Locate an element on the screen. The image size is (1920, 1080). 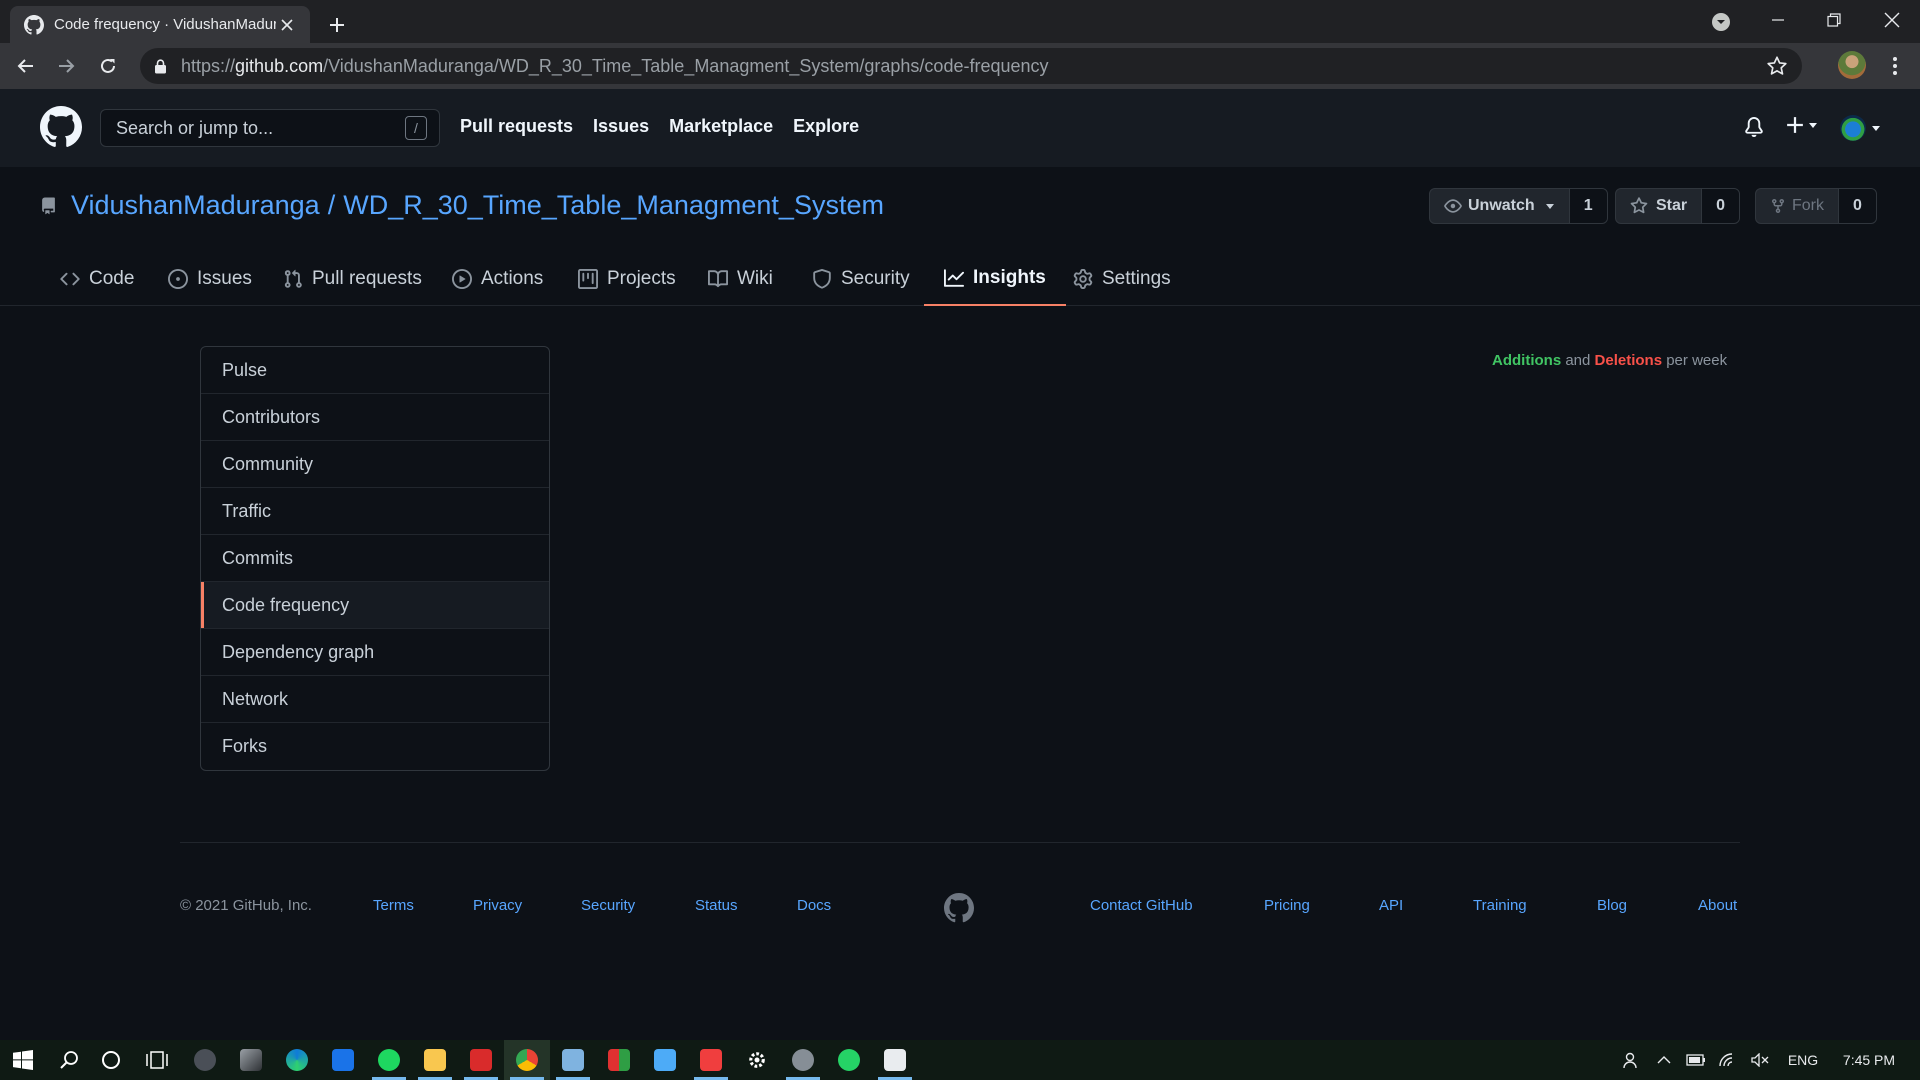
windows-logo-icon is located at coordinates (23, 1060).